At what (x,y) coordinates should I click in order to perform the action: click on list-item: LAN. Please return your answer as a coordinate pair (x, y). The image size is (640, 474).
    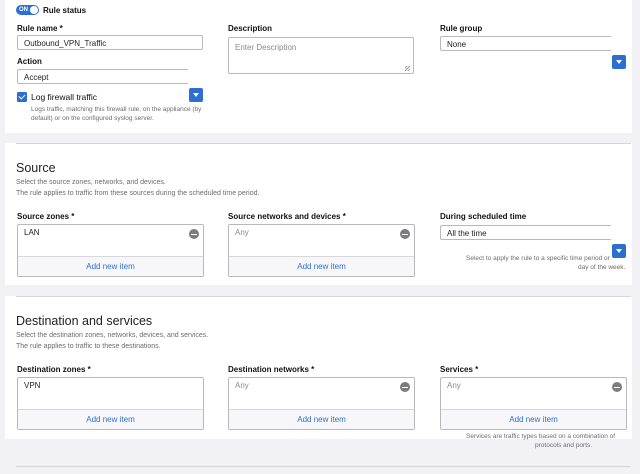
    Looking at the image, I should click on (32, 232).